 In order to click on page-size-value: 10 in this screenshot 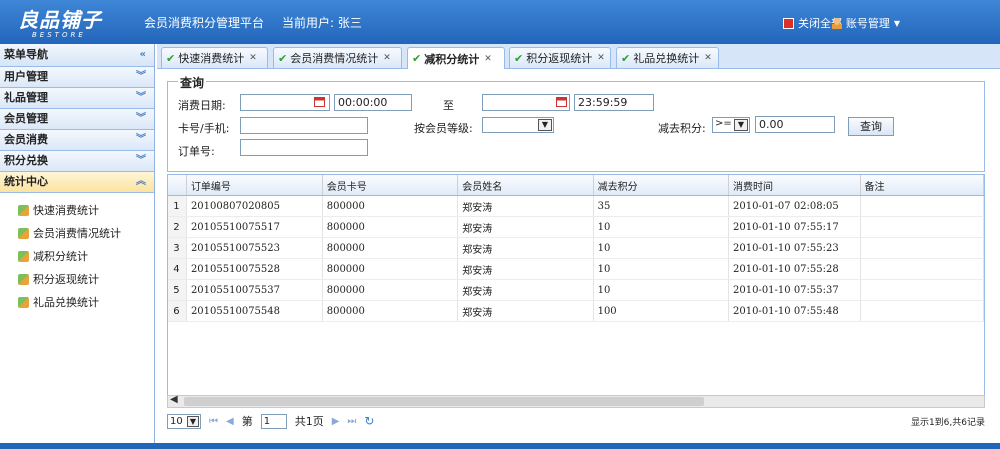, I will do `click(176, 421)`.